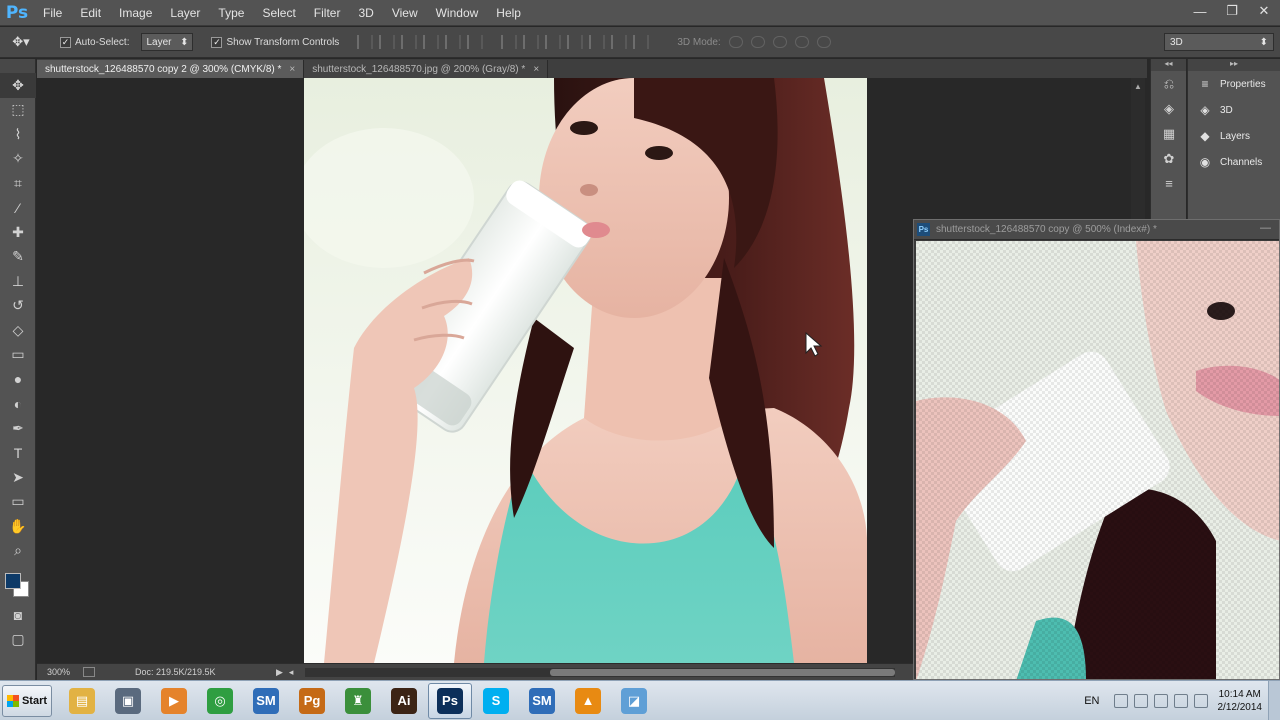 The image size is (1280, 720). Describe the element at coordinates (588, 701) in the screenshot. I see `taskbar-vlc: ▲` at that location.